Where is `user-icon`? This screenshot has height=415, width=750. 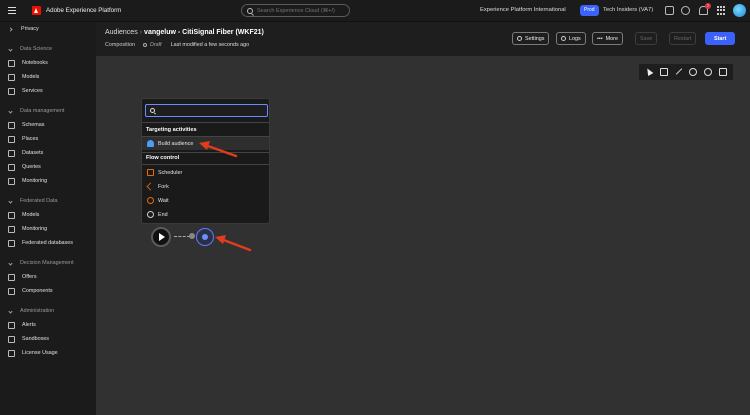 user-icon is located at coordinates (150, 143).